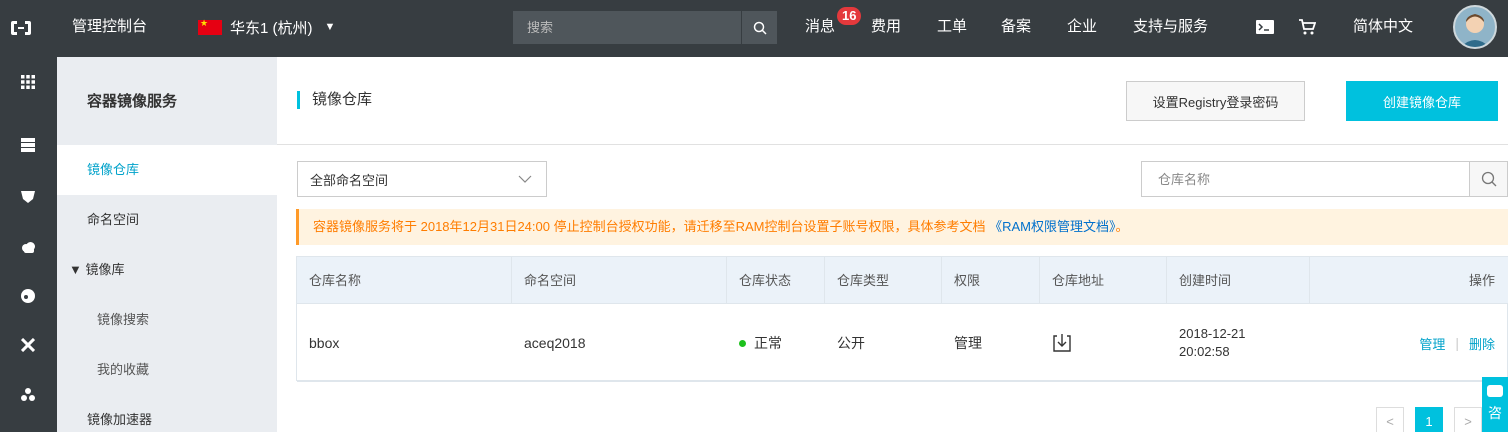  What do you see at coordinates (952, 27) in the screenshot?
I see `nav-tickets: 工单` at bounding box center [952, 27].